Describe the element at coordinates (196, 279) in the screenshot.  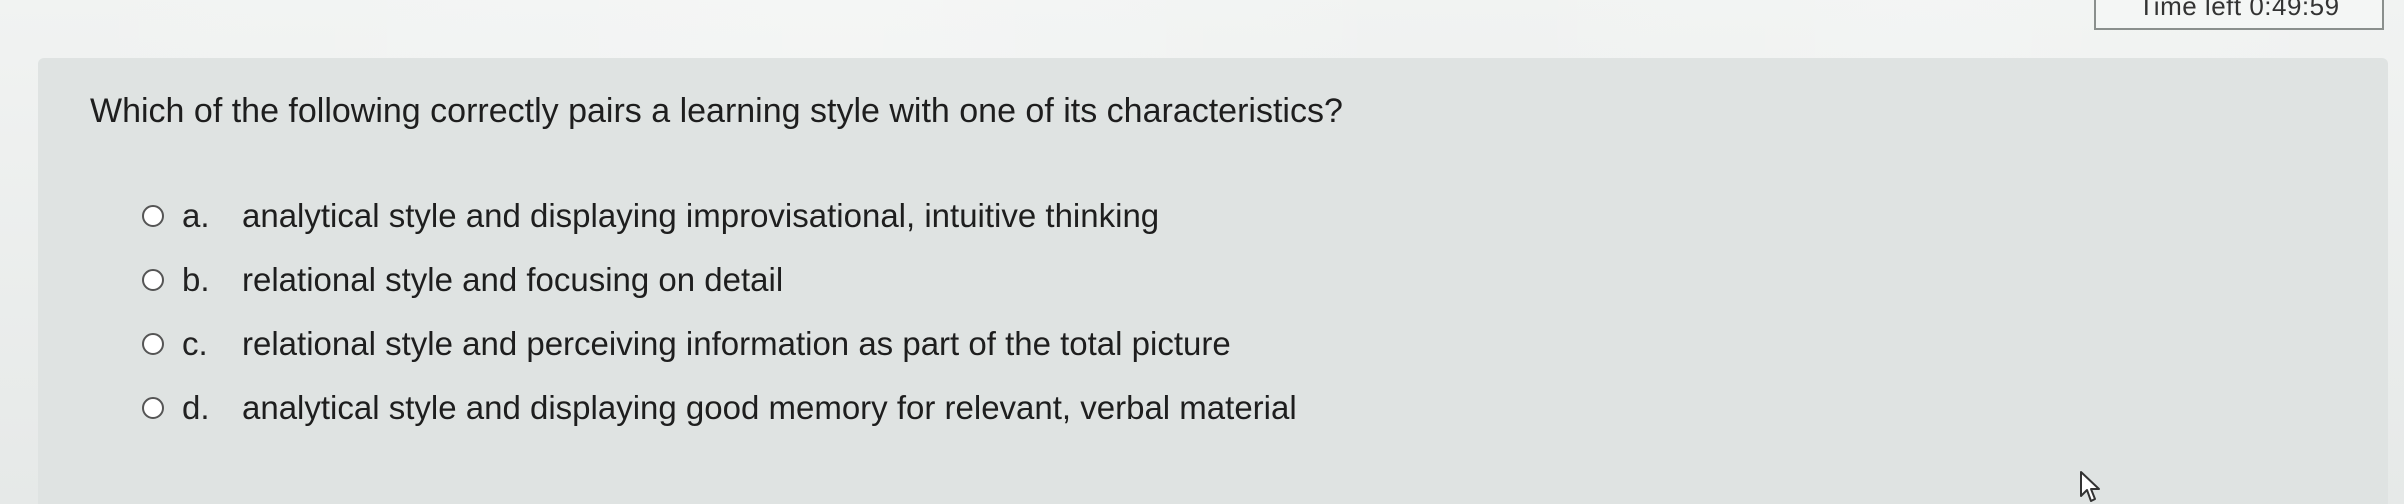
I see `answer-letter: b.` at that location.